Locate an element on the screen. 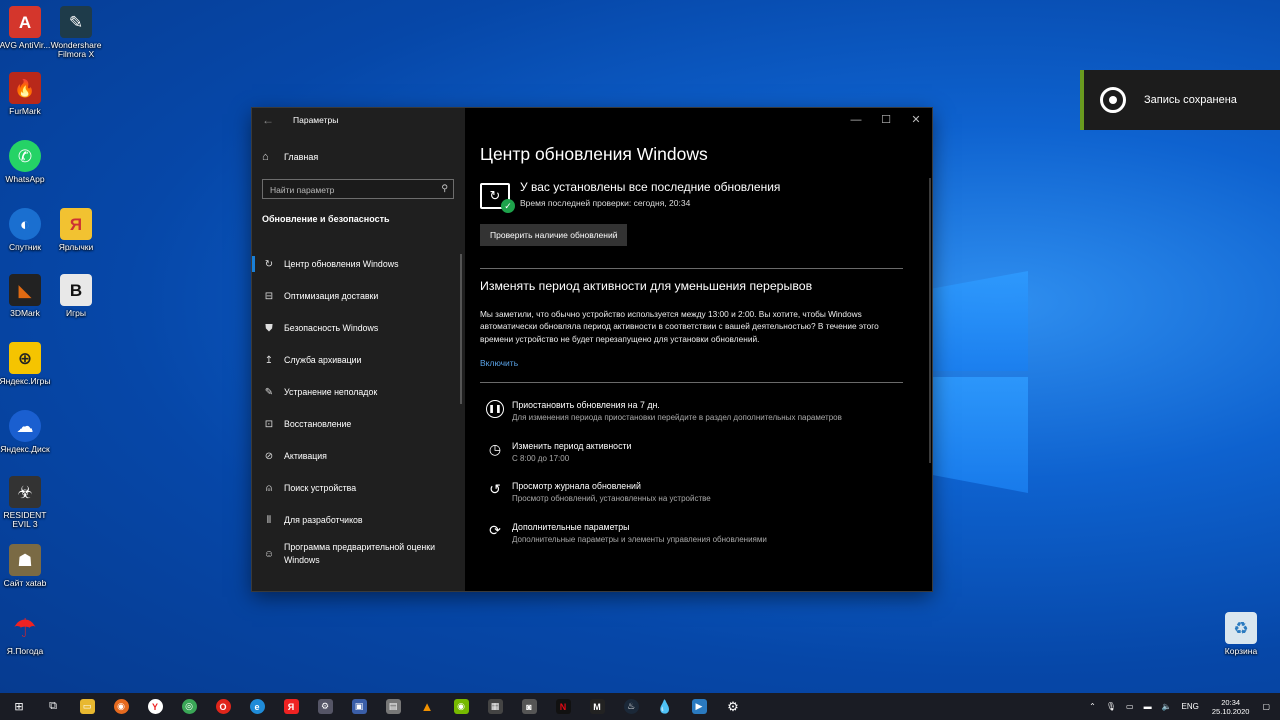 Image resolution: width=1280 pixels, height=720 pixels. clock: 20:34 25.10.2020 is located at coordinates (1231, 707).